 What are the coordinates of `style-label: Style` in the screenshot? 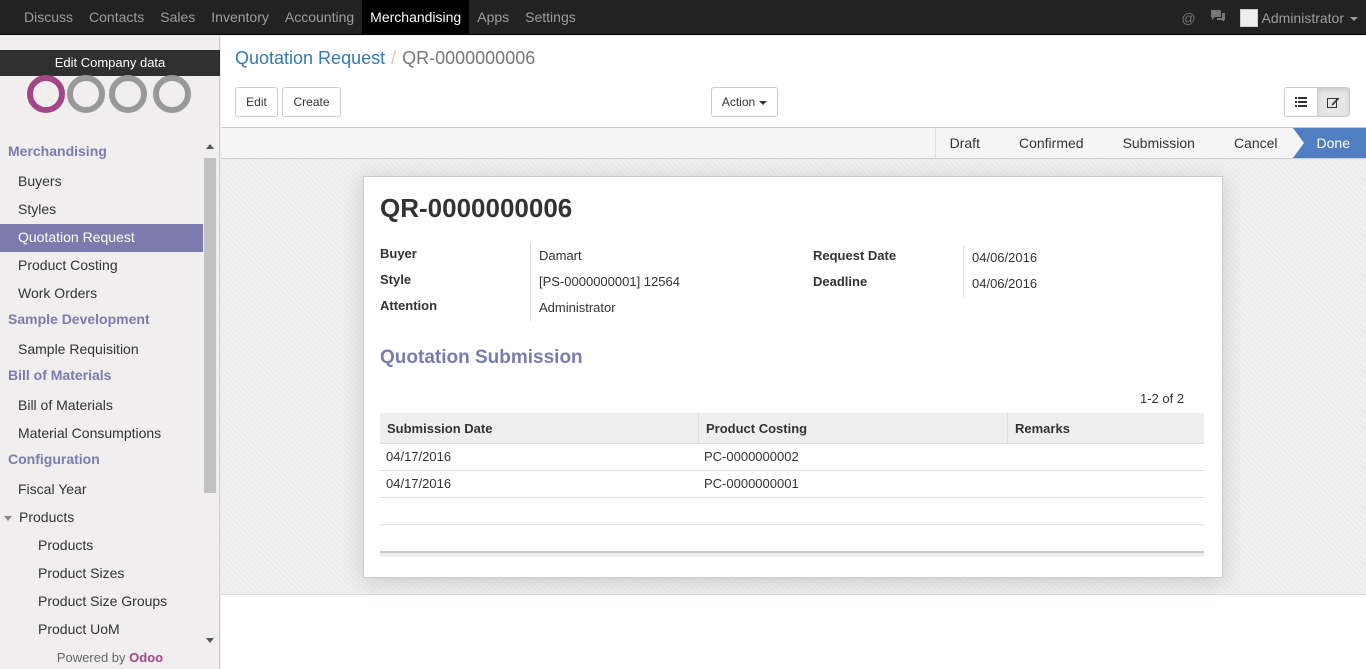 It's located at (396, 279).